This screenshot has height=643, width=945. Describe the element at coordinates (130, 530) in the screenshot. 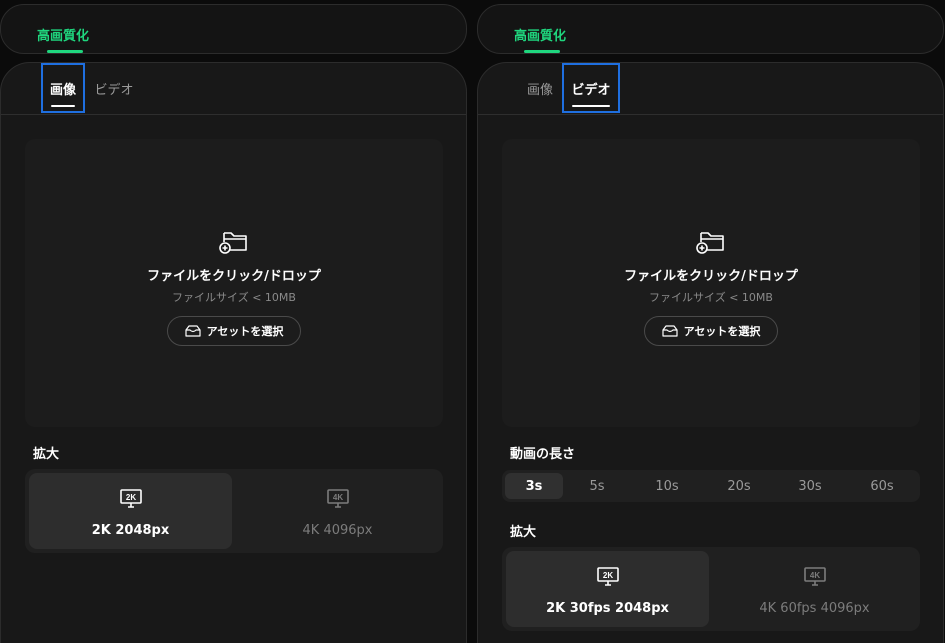

I see `upscale-option-label: 2K 2048px` at that location.